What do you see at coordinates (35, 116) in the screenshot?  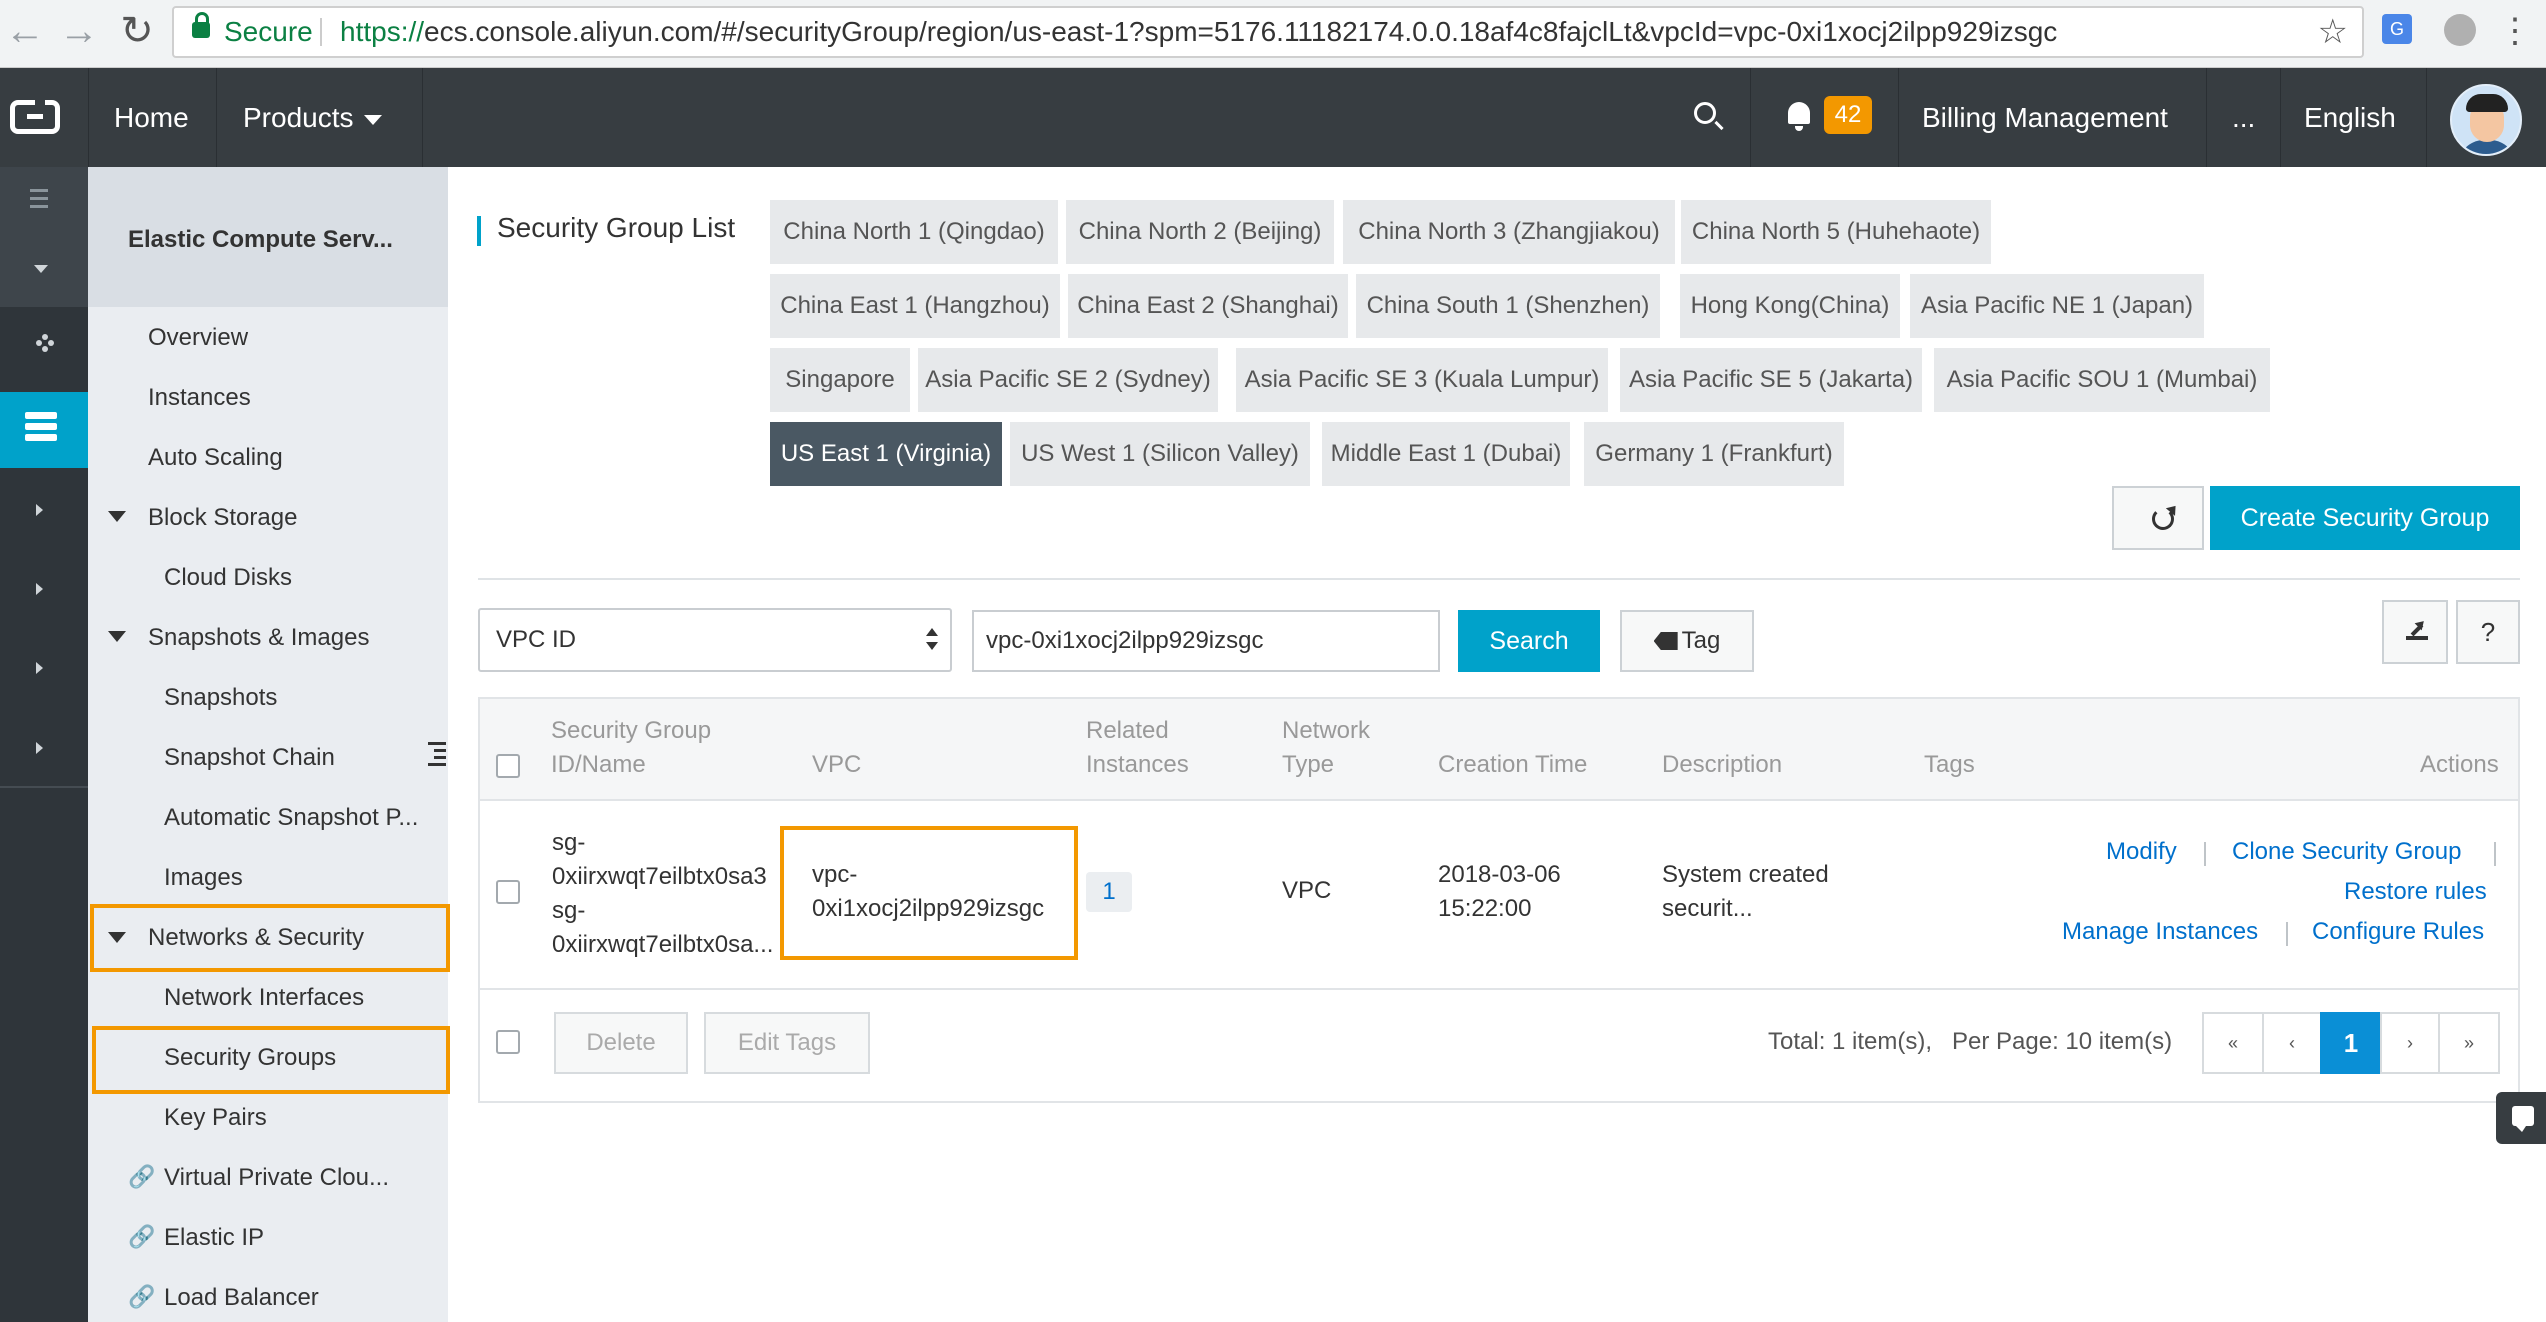 I see `aliyun-logo-icon` at bounding box center [35, 116].